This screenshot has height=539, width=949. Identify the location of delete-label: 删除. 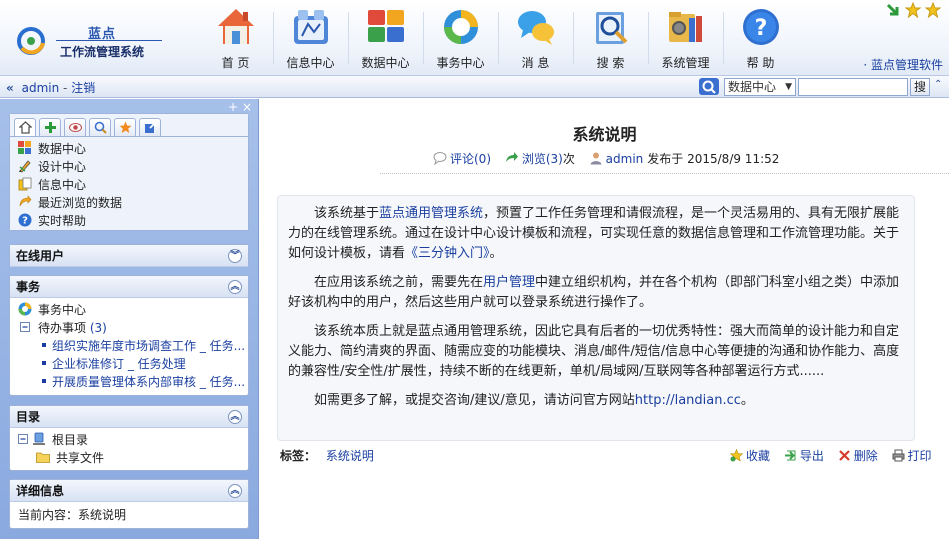
(866, 456).